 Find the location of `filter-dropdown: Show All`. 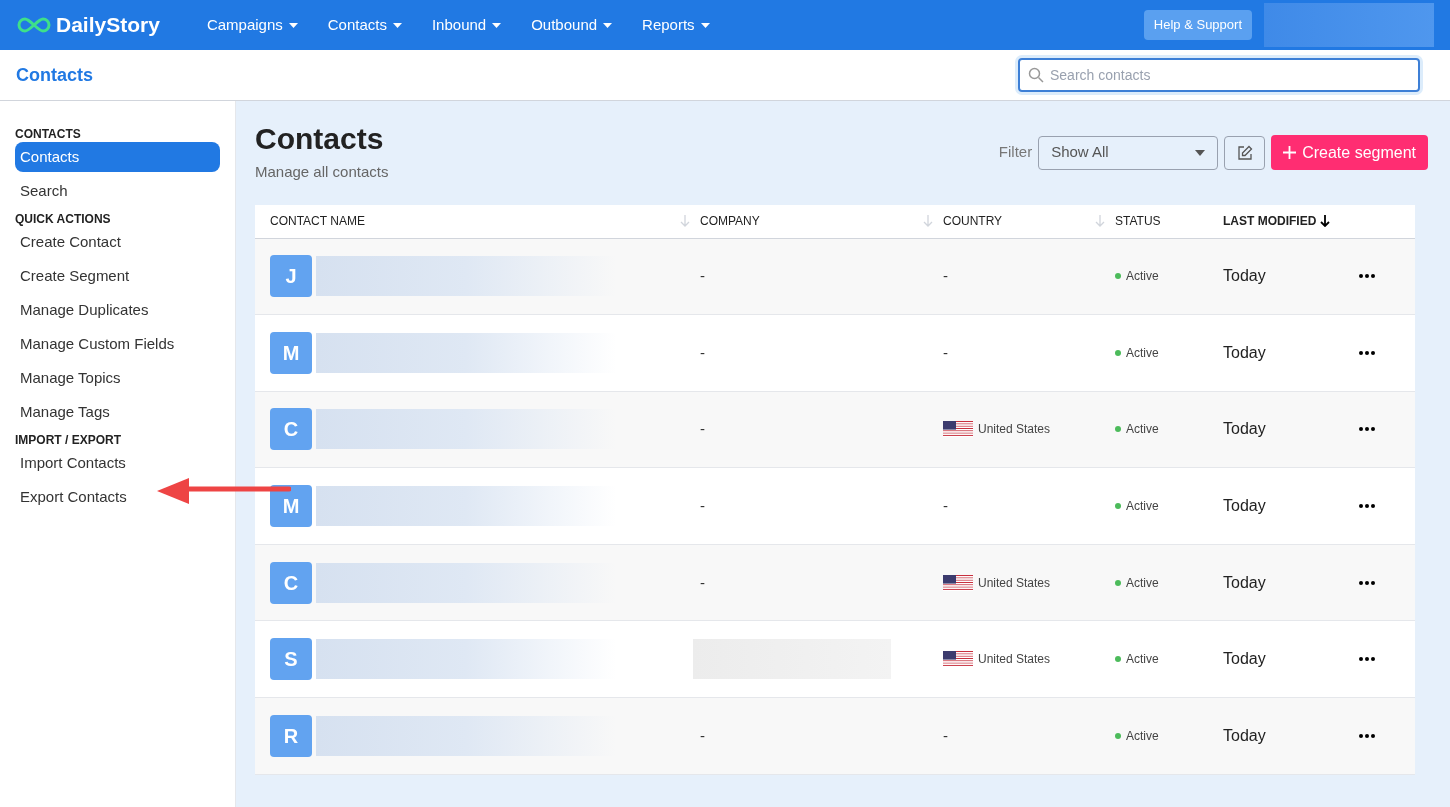

filter-dropdown: Show All is located at coordinates (1128, 152).